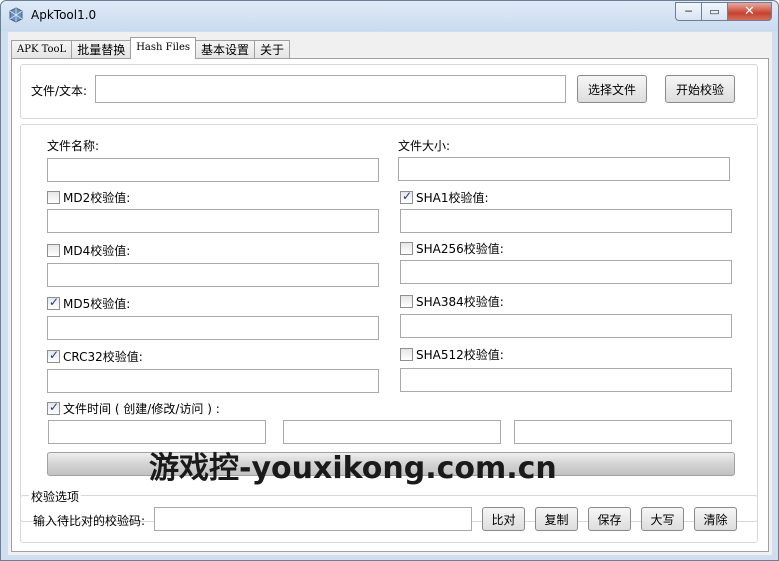 This screenshot has height=561, width=779. I want to click on choose-file-button: 选择文件, so click(612, 89).